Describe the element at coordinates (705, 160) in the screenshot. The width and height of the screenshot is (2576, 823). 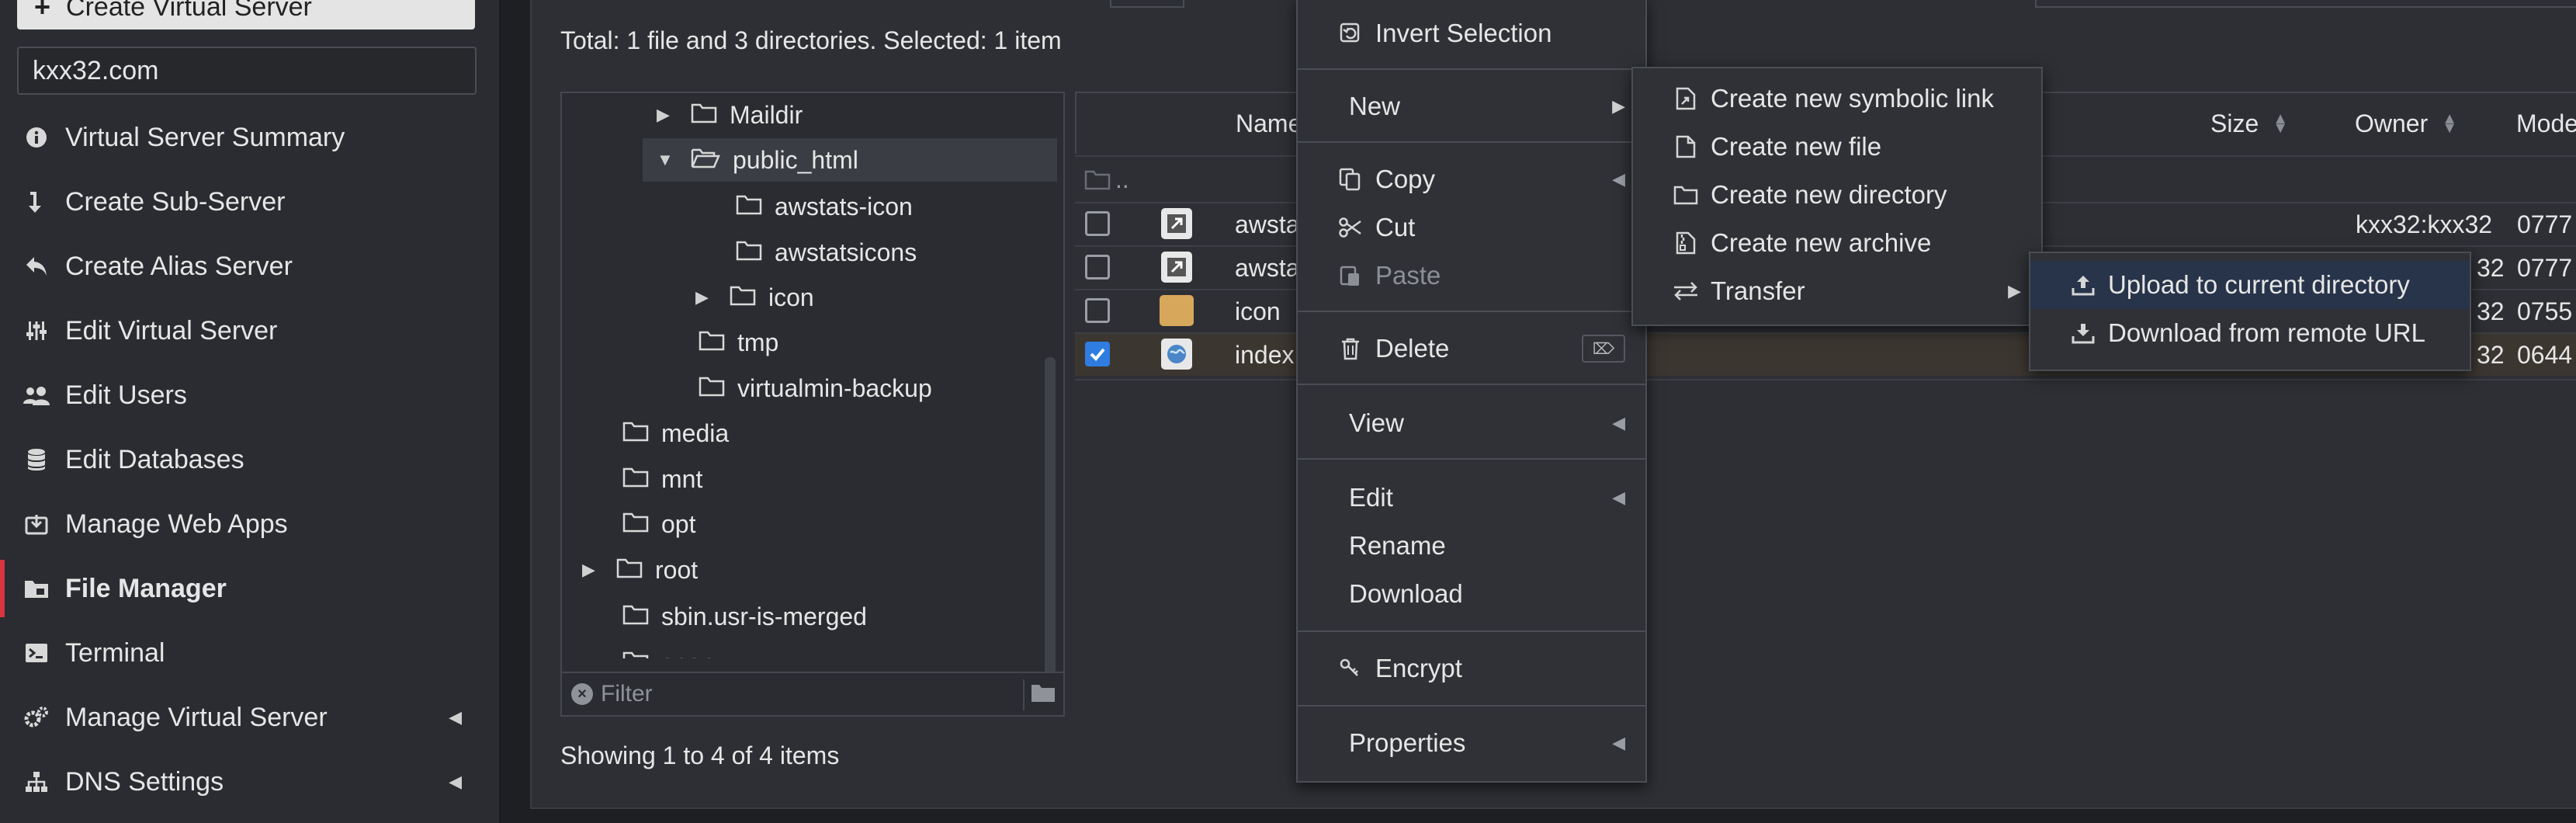
I see `folder-open-icon` at that location.